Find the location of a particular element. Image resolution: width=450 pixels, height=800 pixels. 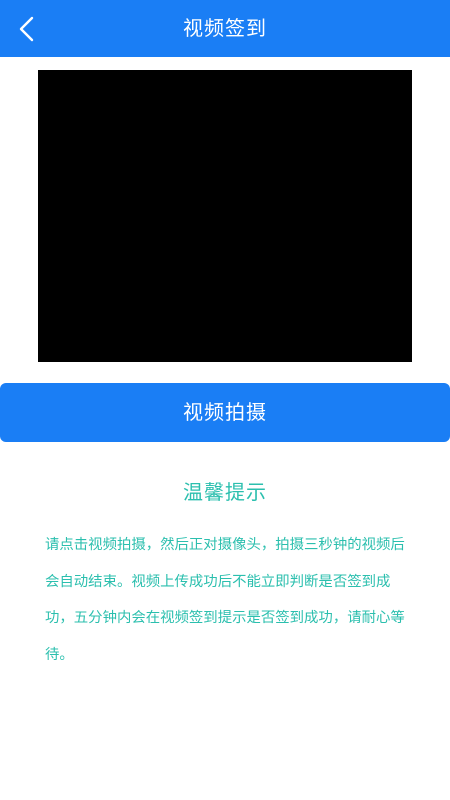

record-video-button: 视频拍摄 is located at coordinates (225, 412).